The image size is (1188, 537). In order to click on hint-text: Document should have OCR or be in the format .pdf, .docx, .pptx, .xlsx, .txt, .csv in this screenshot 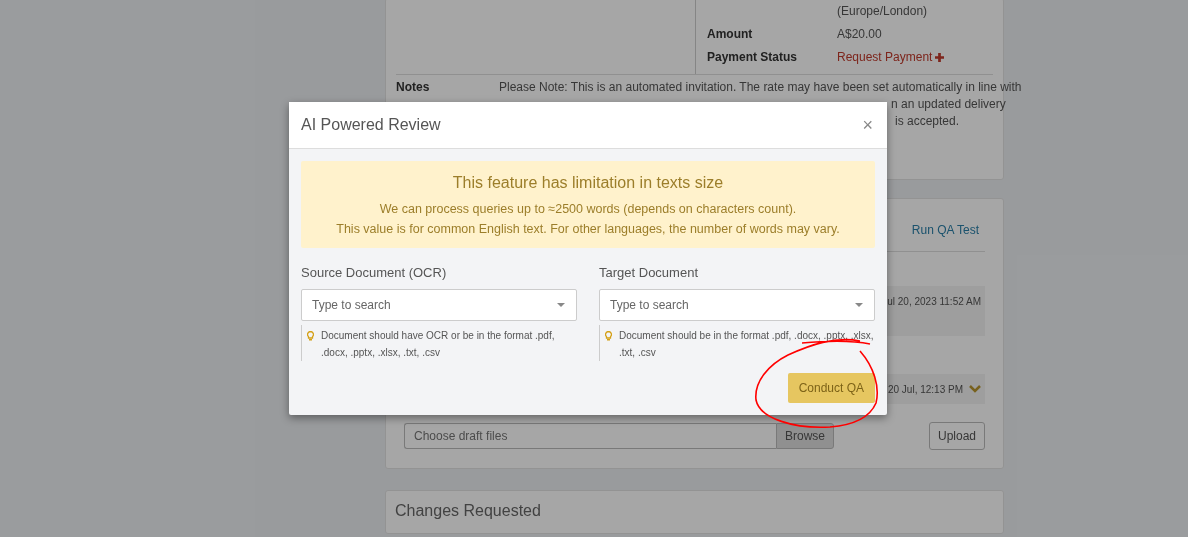, I will do `click(438, 344)`.